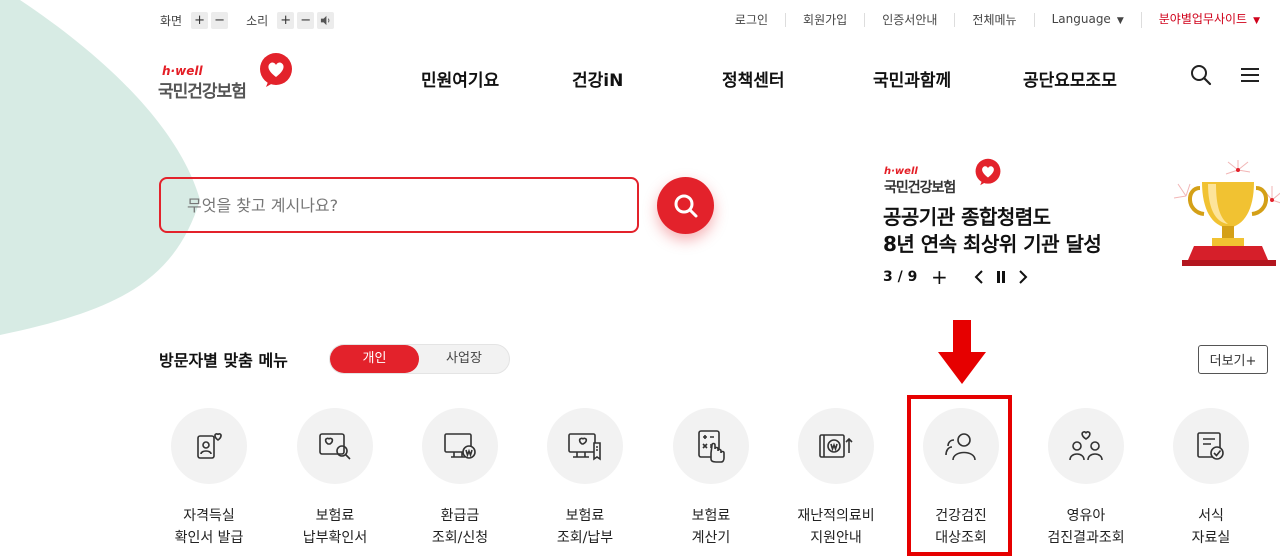 The image size is (1280, 557). I want to click on service-label: 보험료 계산기, so click(711, 527).